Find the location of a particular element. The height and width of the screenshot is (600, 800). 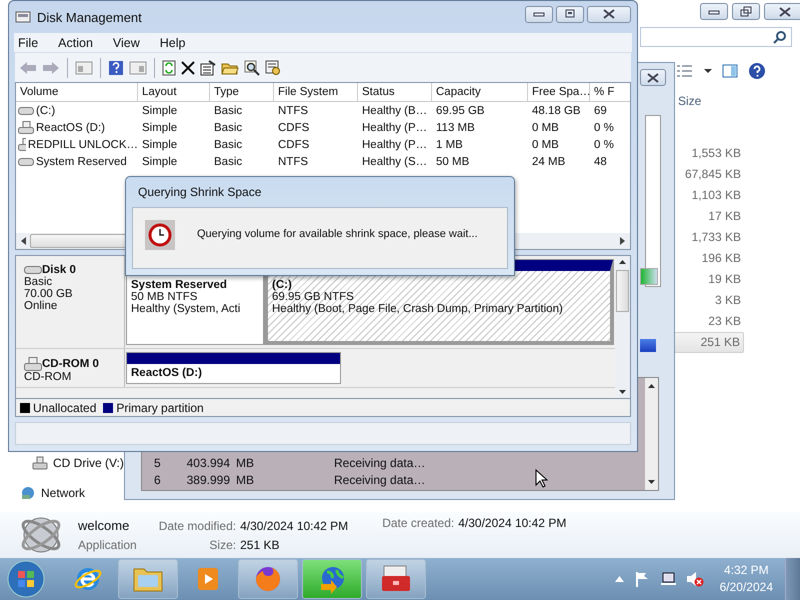

menu-item: File is located at coordinates (28, 43).